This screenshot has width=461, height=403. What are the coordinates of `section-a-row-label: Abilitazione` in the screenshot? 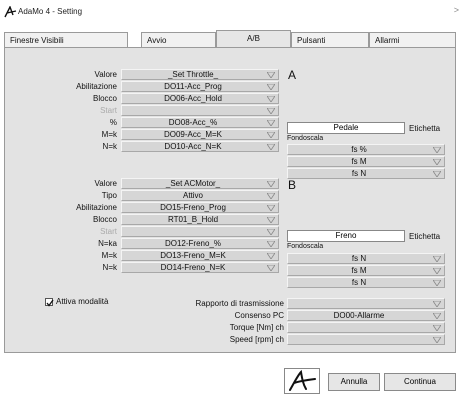 It's located at (96, 86).